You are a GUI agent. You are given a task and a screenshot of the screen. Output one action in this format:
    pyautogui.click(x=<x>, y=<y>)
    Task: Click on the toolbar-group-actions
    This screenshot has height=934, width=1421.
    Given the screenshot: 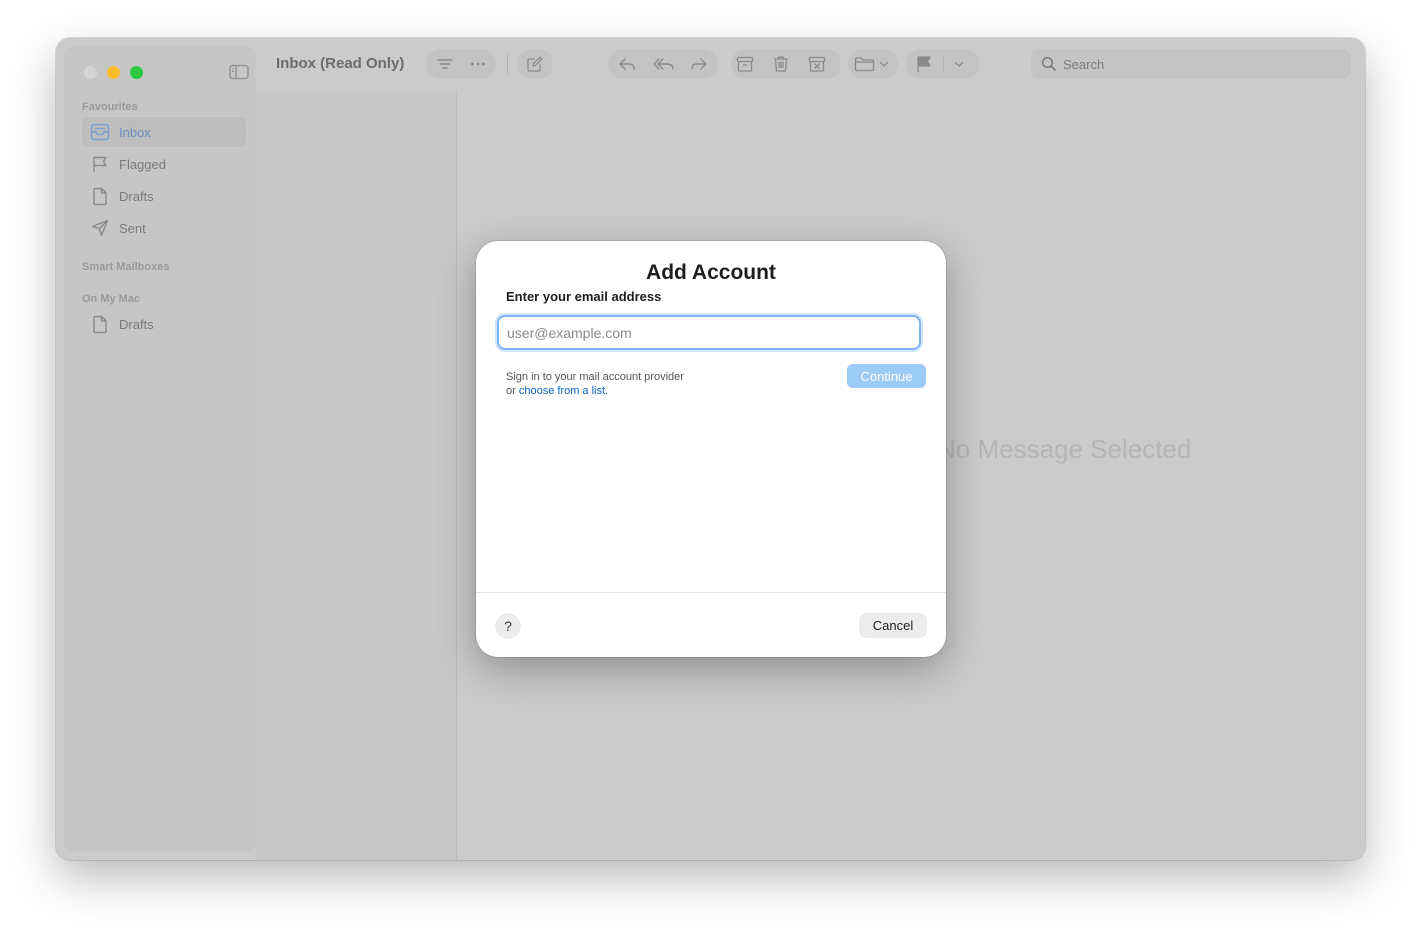 What is the action you would take?
    pyautogui.click(x=786, y=64)
    